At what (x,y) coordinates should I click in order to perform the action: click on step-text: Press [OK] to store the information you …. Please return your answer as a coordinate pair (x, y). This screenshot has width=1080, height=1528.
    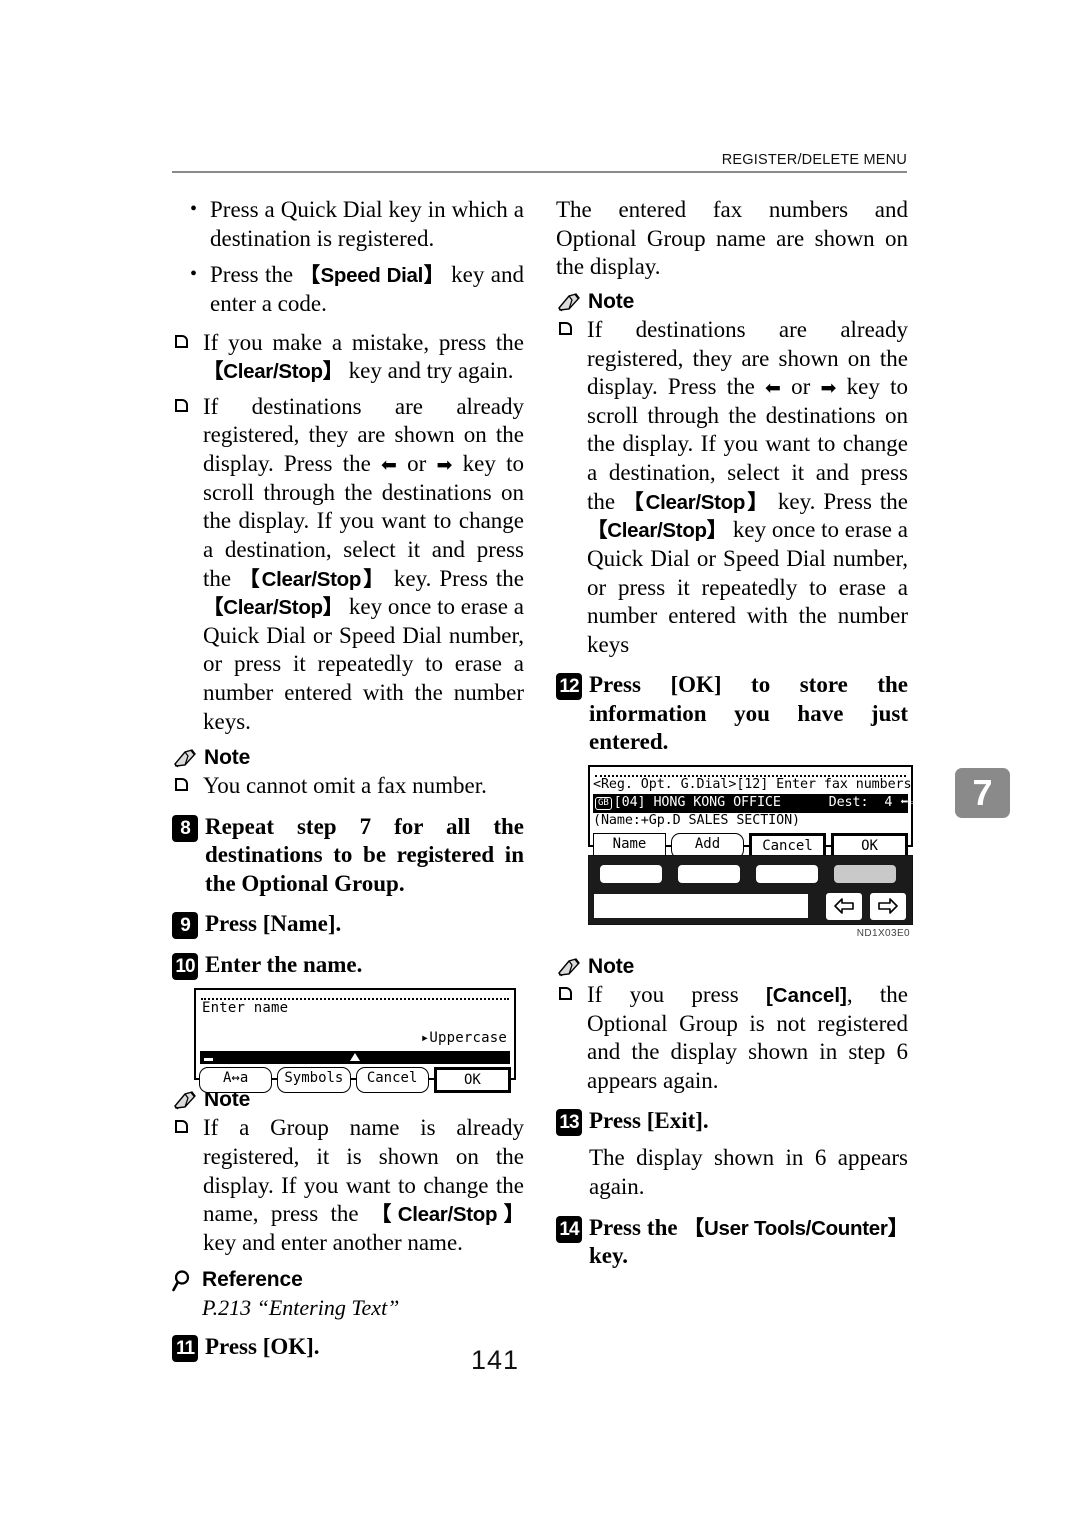
    Looking at the image, I should click on (748, 713).